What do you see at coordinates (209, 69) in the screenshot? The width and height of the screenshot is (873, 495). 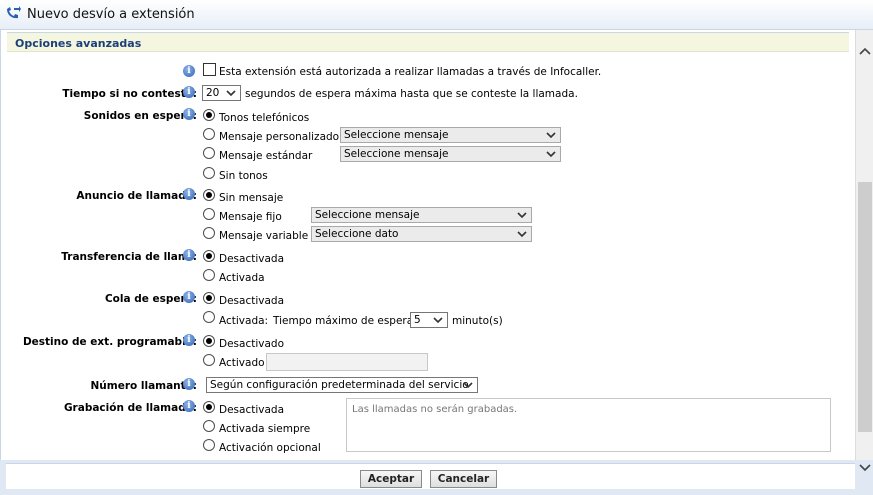 I see `infocaller-checkbox` at bounding box center [209, 69].